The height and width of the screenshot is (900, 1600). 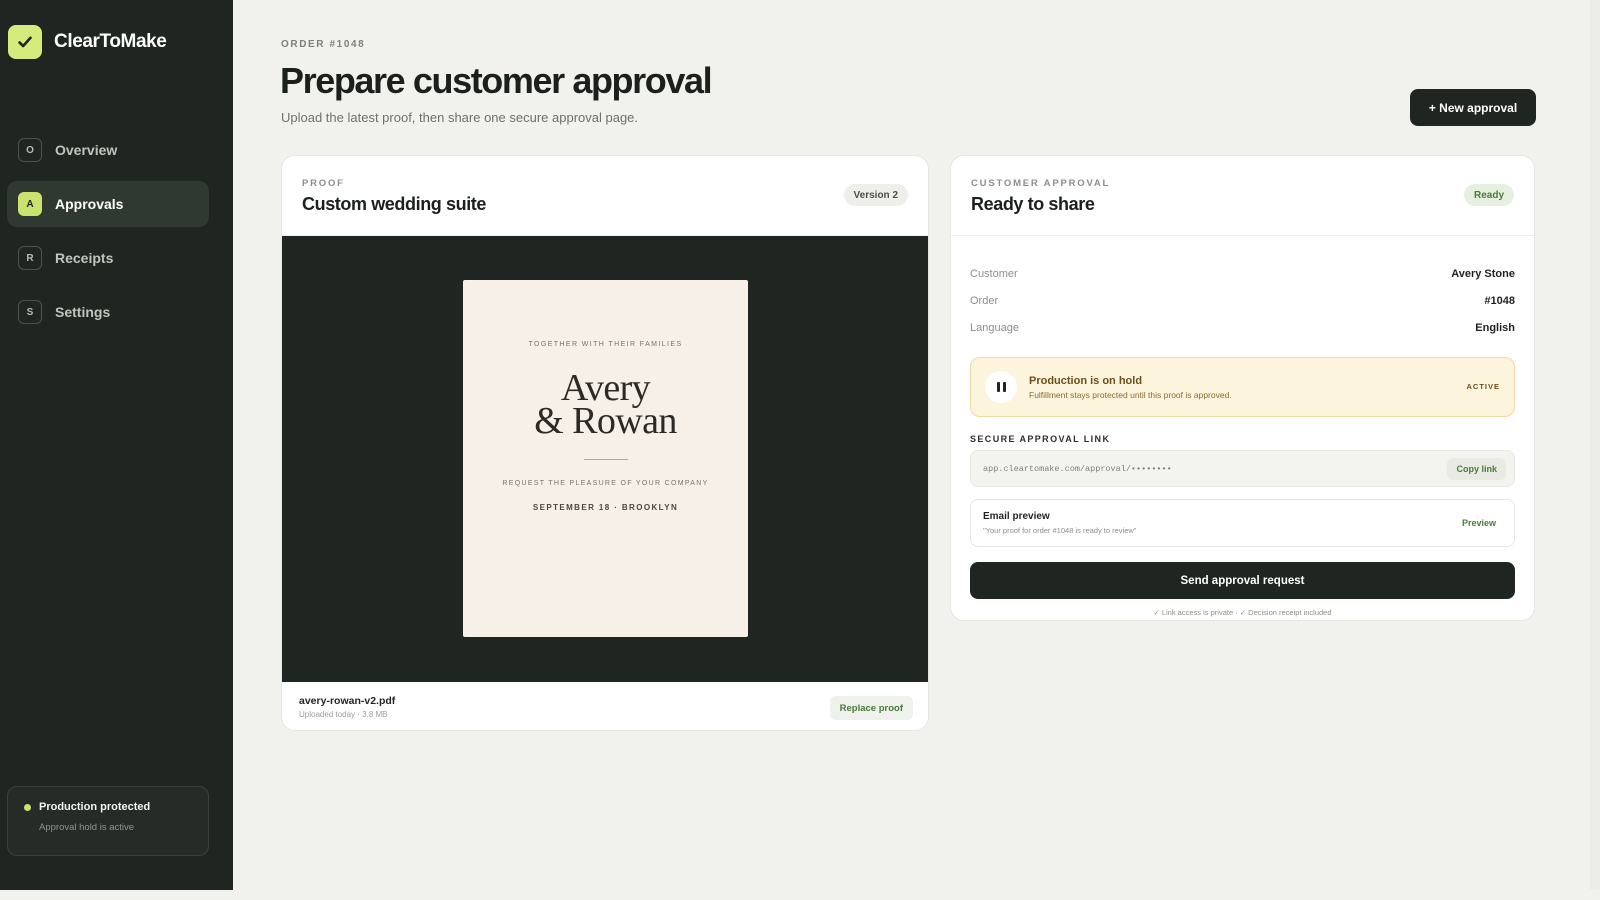 I want to click on file-meta: Uploaded today · 3.8 MB, so click(x=343, y=714).